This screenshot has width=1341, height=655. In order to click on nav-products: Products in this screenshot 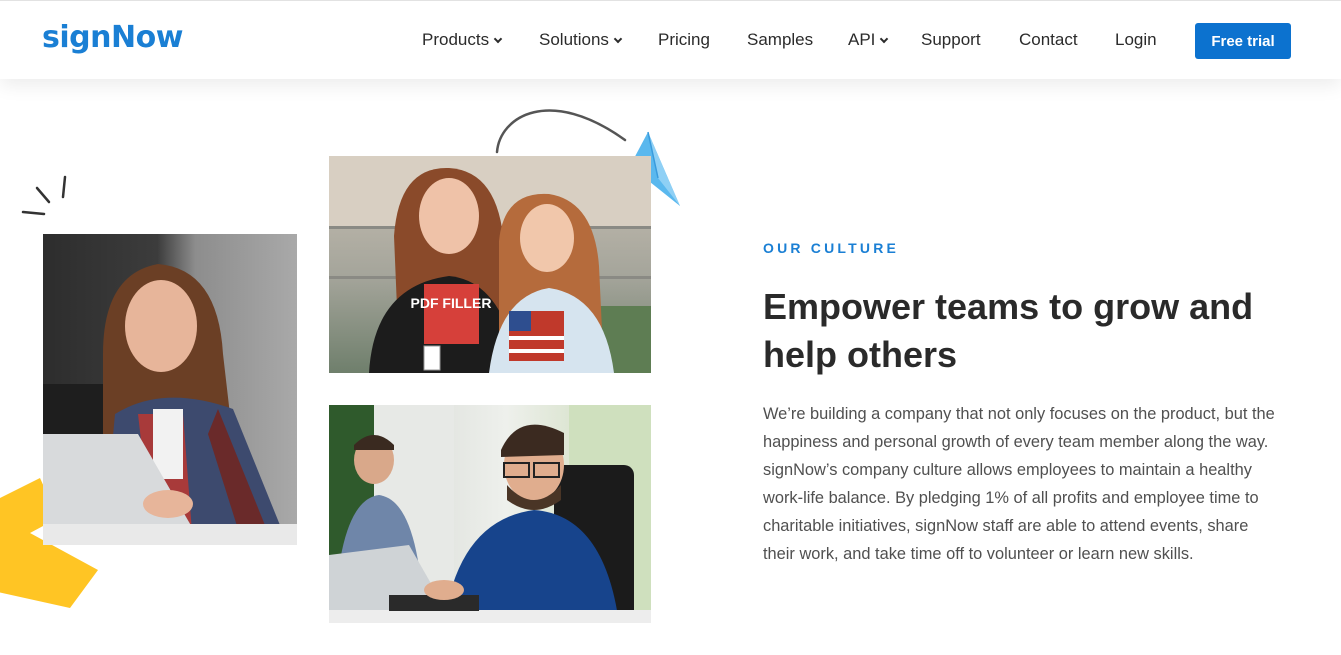, I will do `click(462, 40)`.